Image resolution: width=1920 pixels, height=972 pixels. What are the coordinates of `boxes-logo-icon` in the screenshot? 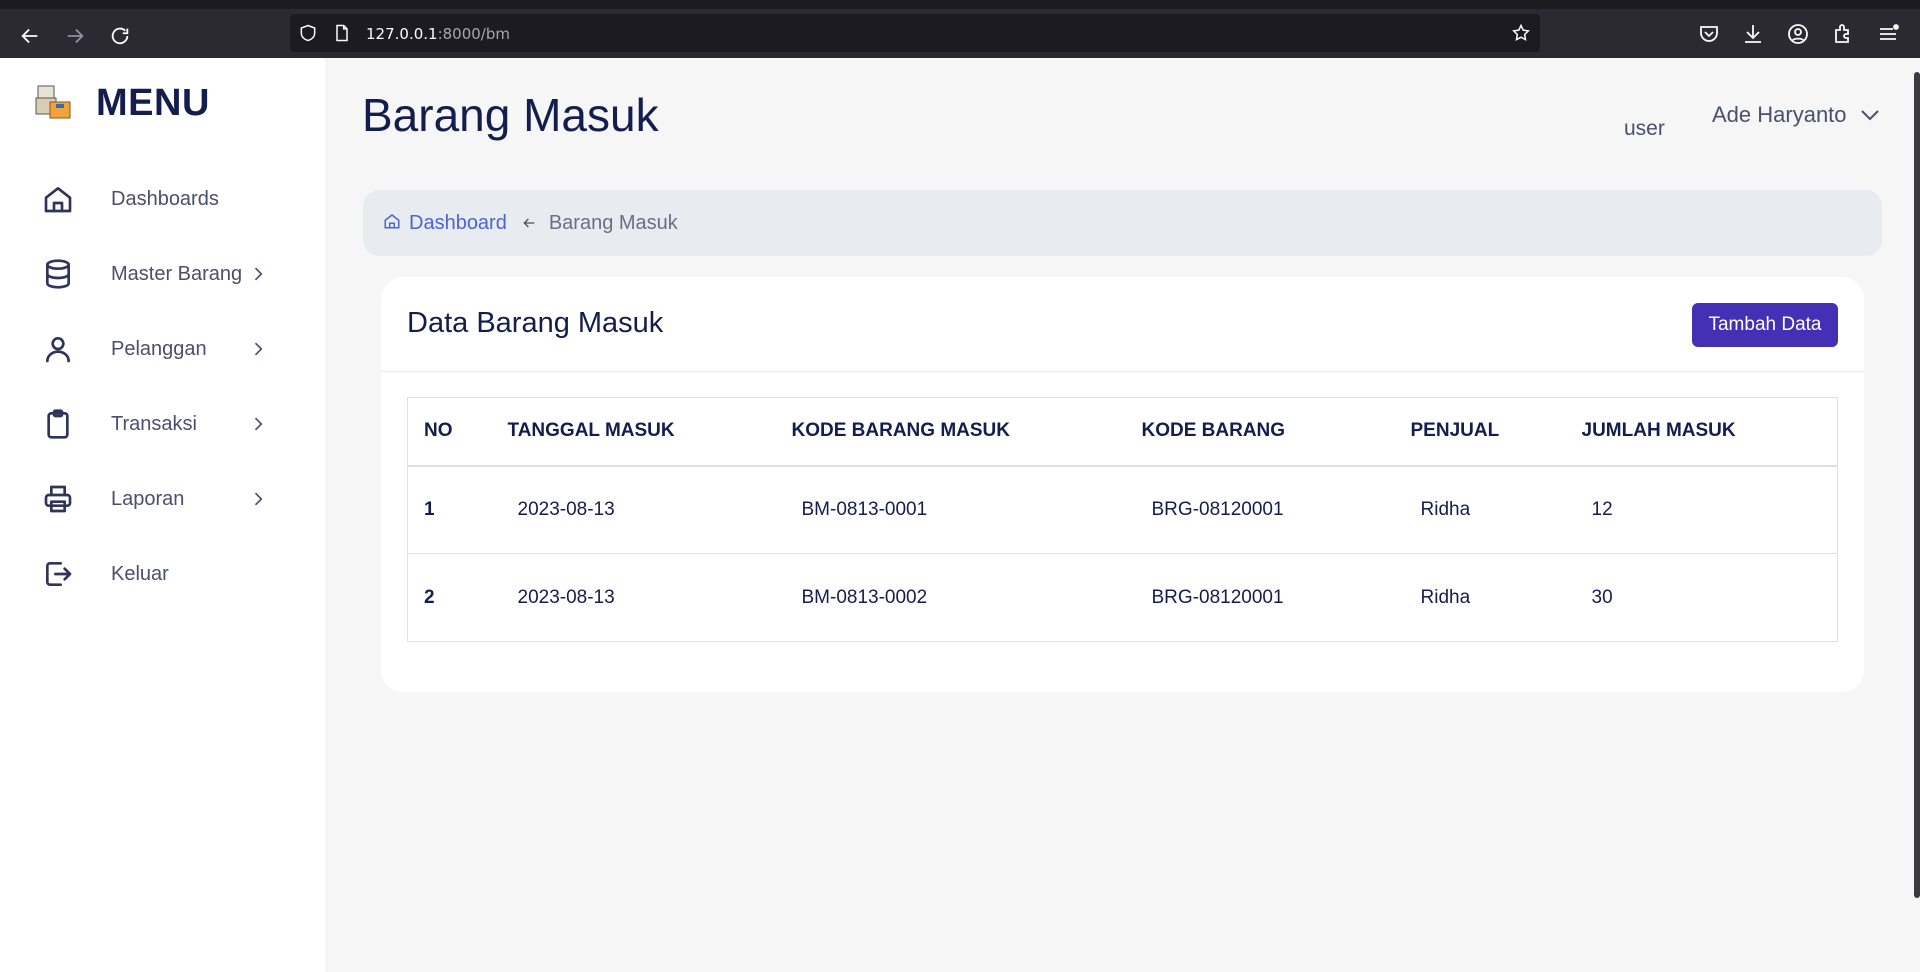 It's located at (54, 103).